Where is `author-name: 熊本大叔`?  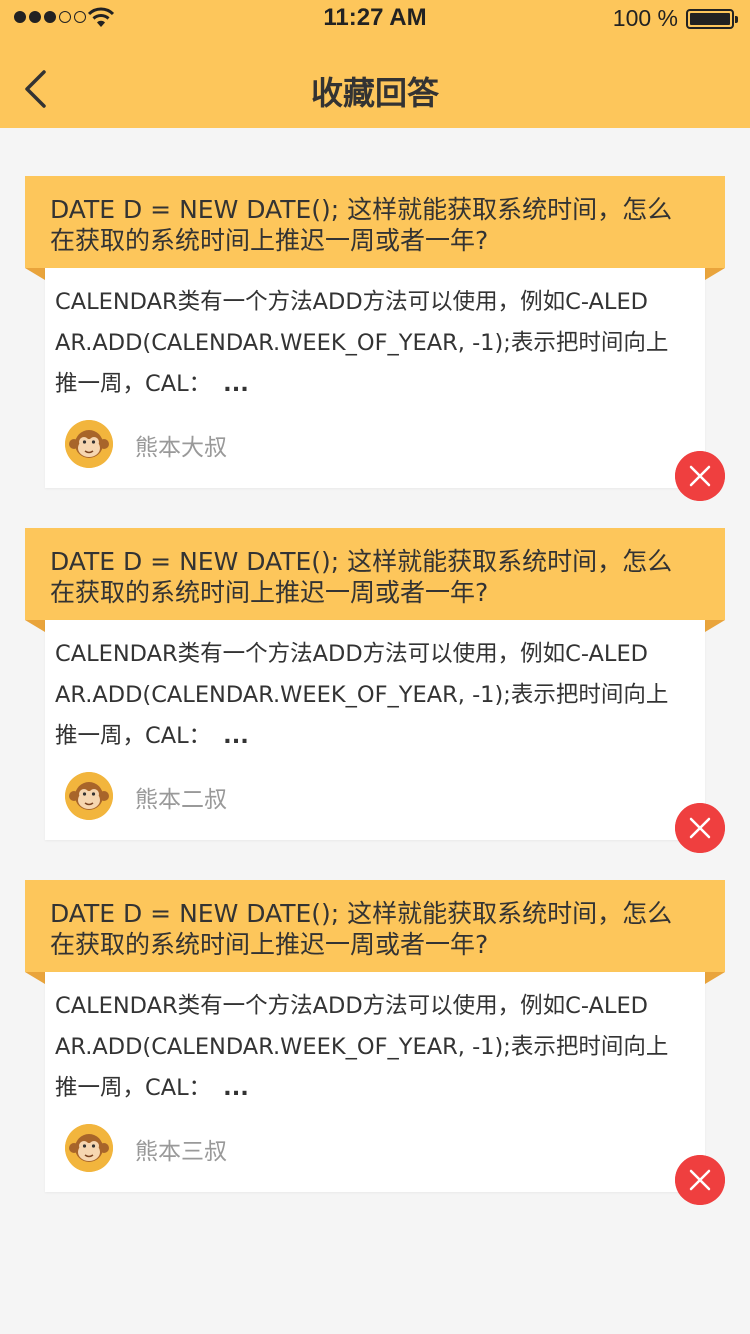 author-name: 熊本大叔 is located at coordinates (181, 445).